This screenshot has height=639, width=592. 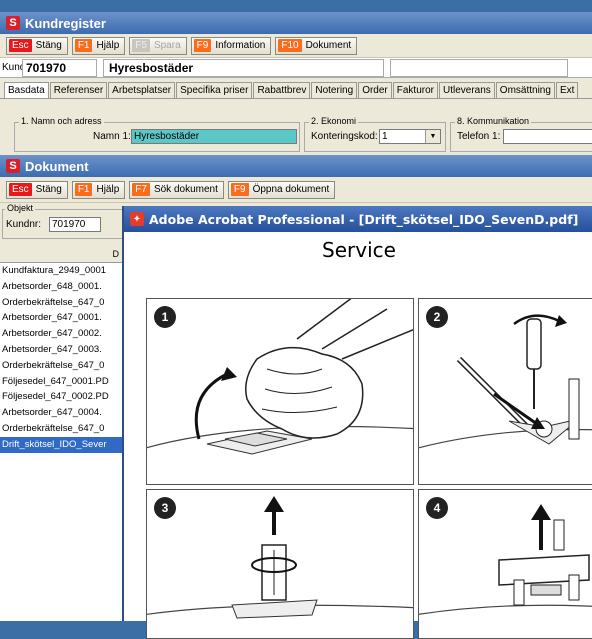 I want to click on dokument-hjälp-button: F1 Hjälp, so click(x=98, y=189).